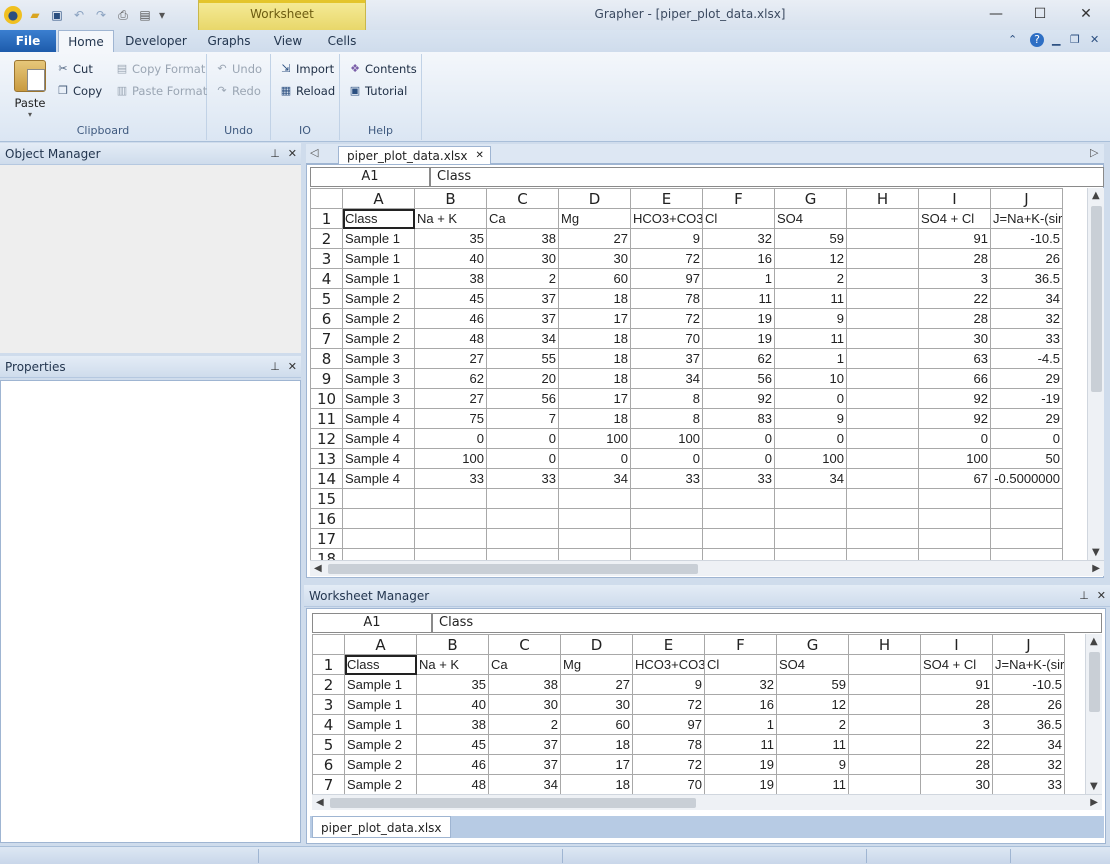 The height and width of the screenshot is (864, 1110). Describe the element at coordinates (884, 644) in the screenshot. I see `column-header: H` at that location.